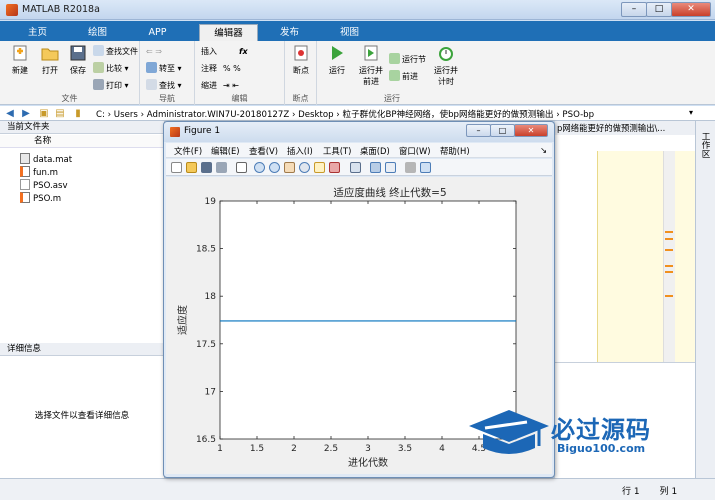 This screenshot has width=715, height=500. What do you see at coordinates (209, 51) in the screenshot?
I see `insert-button: 插入` at bounding box center [209, 51].